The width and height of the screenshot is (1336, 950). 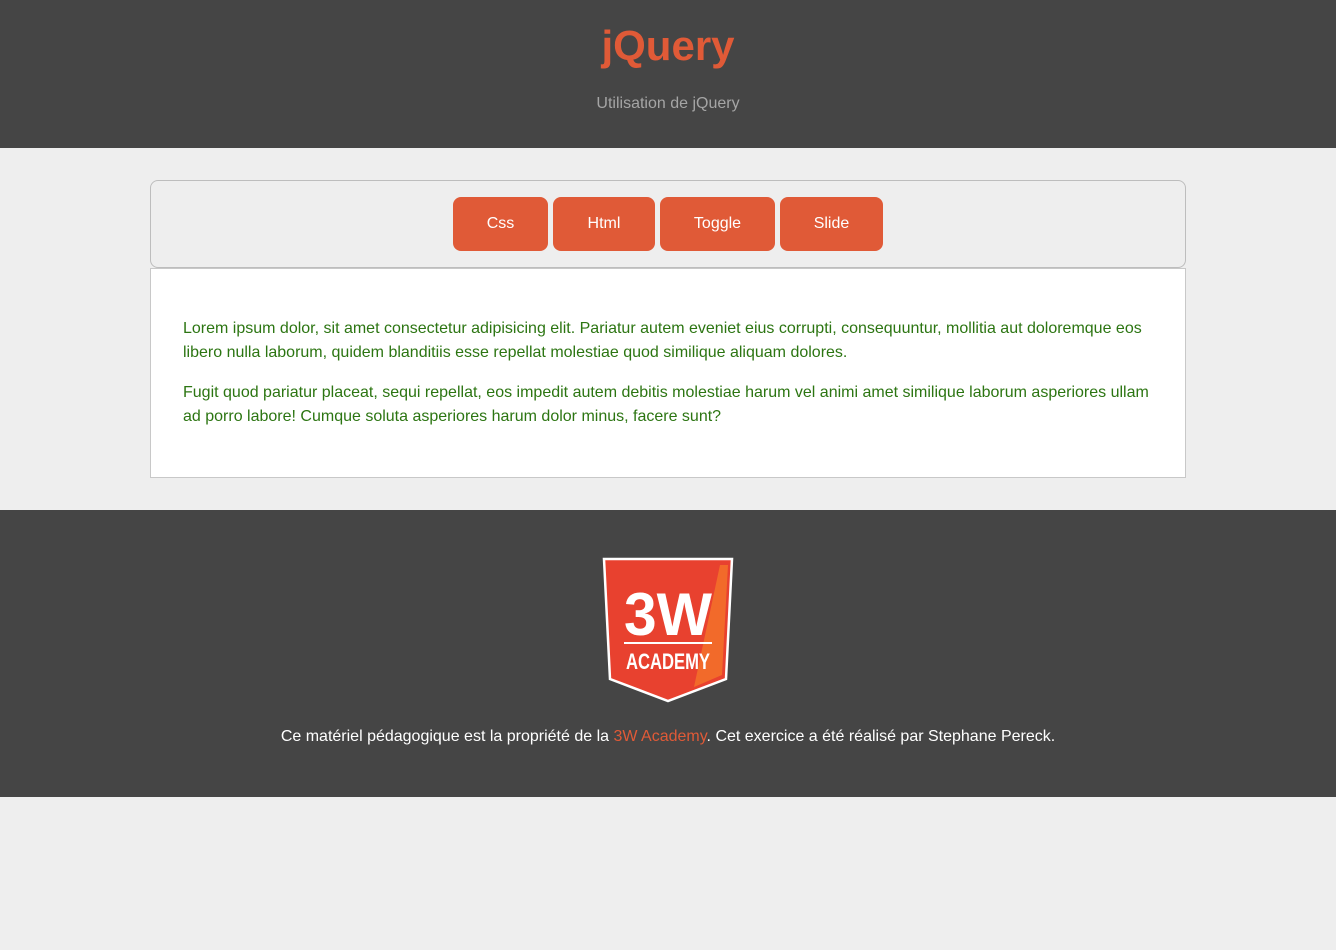 I want to click on 3w-academy-logo: 3W ACADEMY, so click(x=668, y=630).